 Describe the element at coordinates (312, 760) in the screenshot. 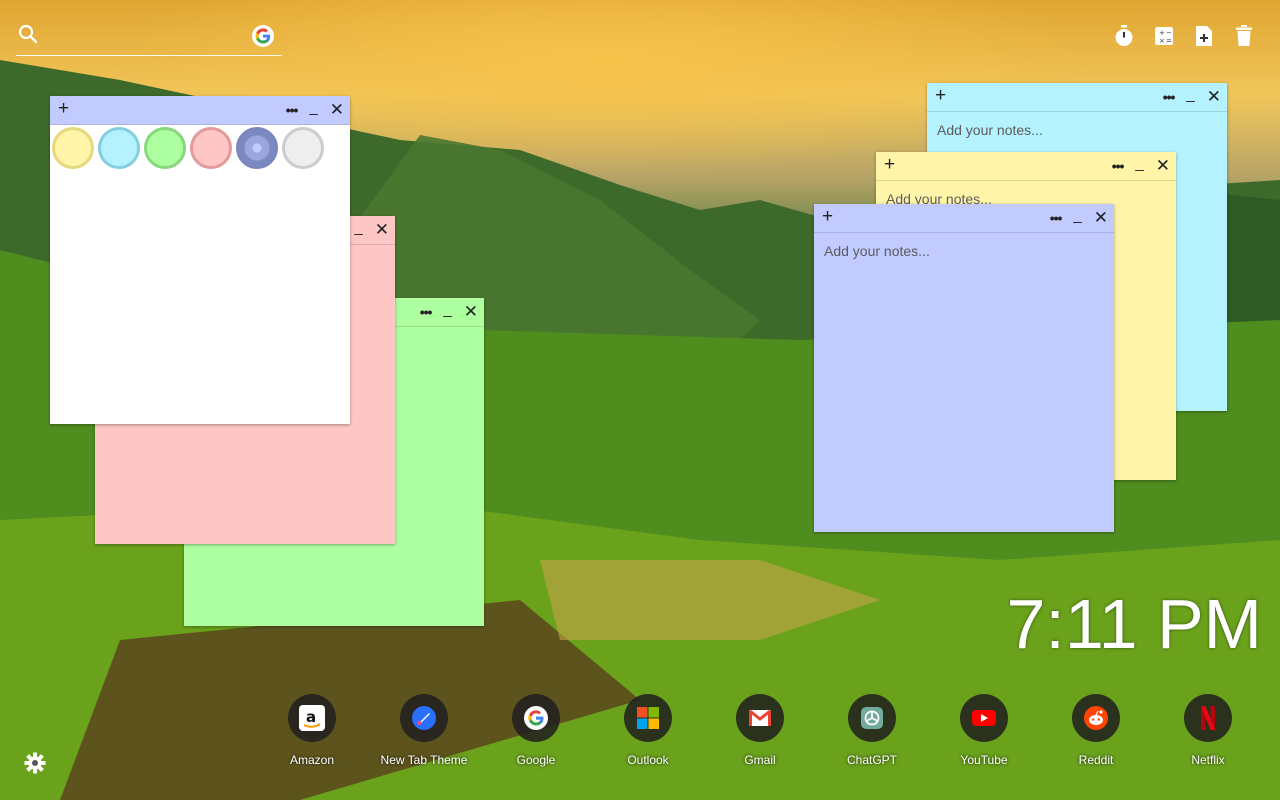

I see `shortcut-label: Amazon` at that location.